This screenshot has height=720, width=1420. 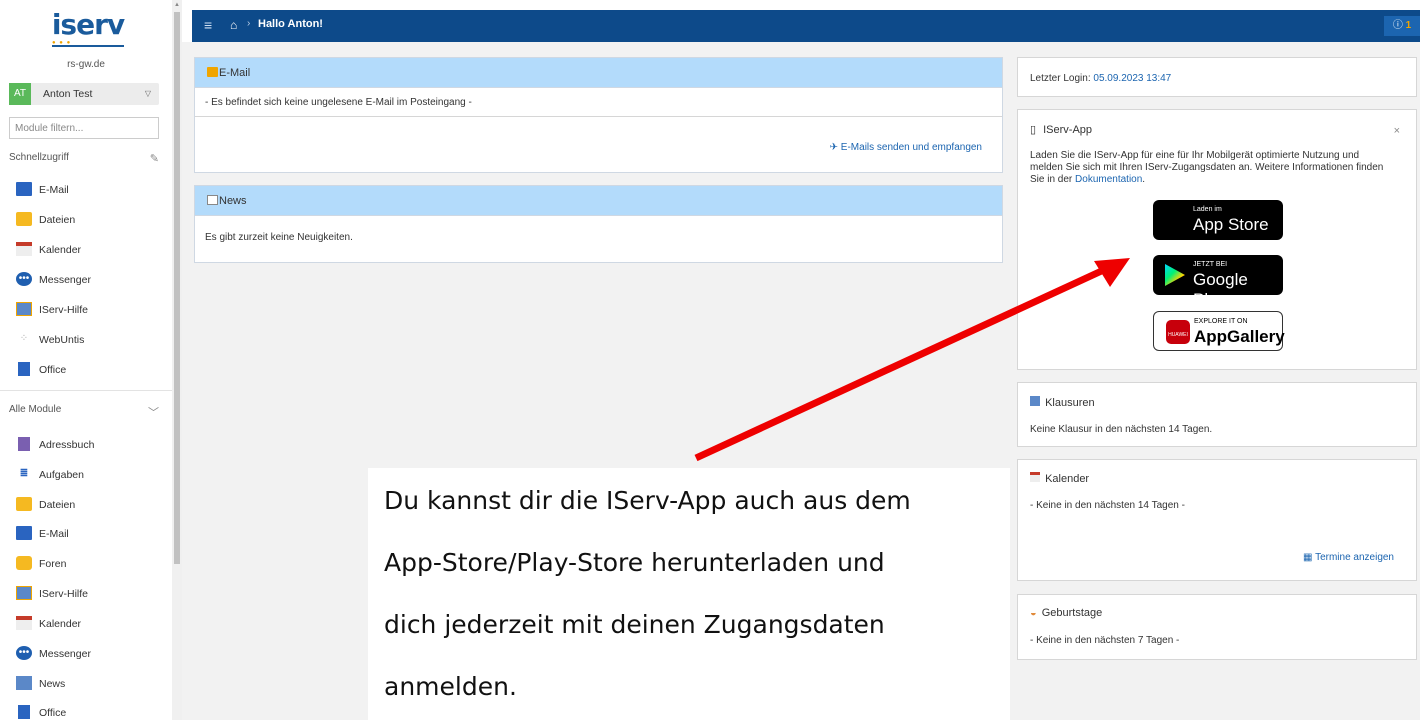 I want to click on red-arrow-annotation, so click(x=912, y=360).